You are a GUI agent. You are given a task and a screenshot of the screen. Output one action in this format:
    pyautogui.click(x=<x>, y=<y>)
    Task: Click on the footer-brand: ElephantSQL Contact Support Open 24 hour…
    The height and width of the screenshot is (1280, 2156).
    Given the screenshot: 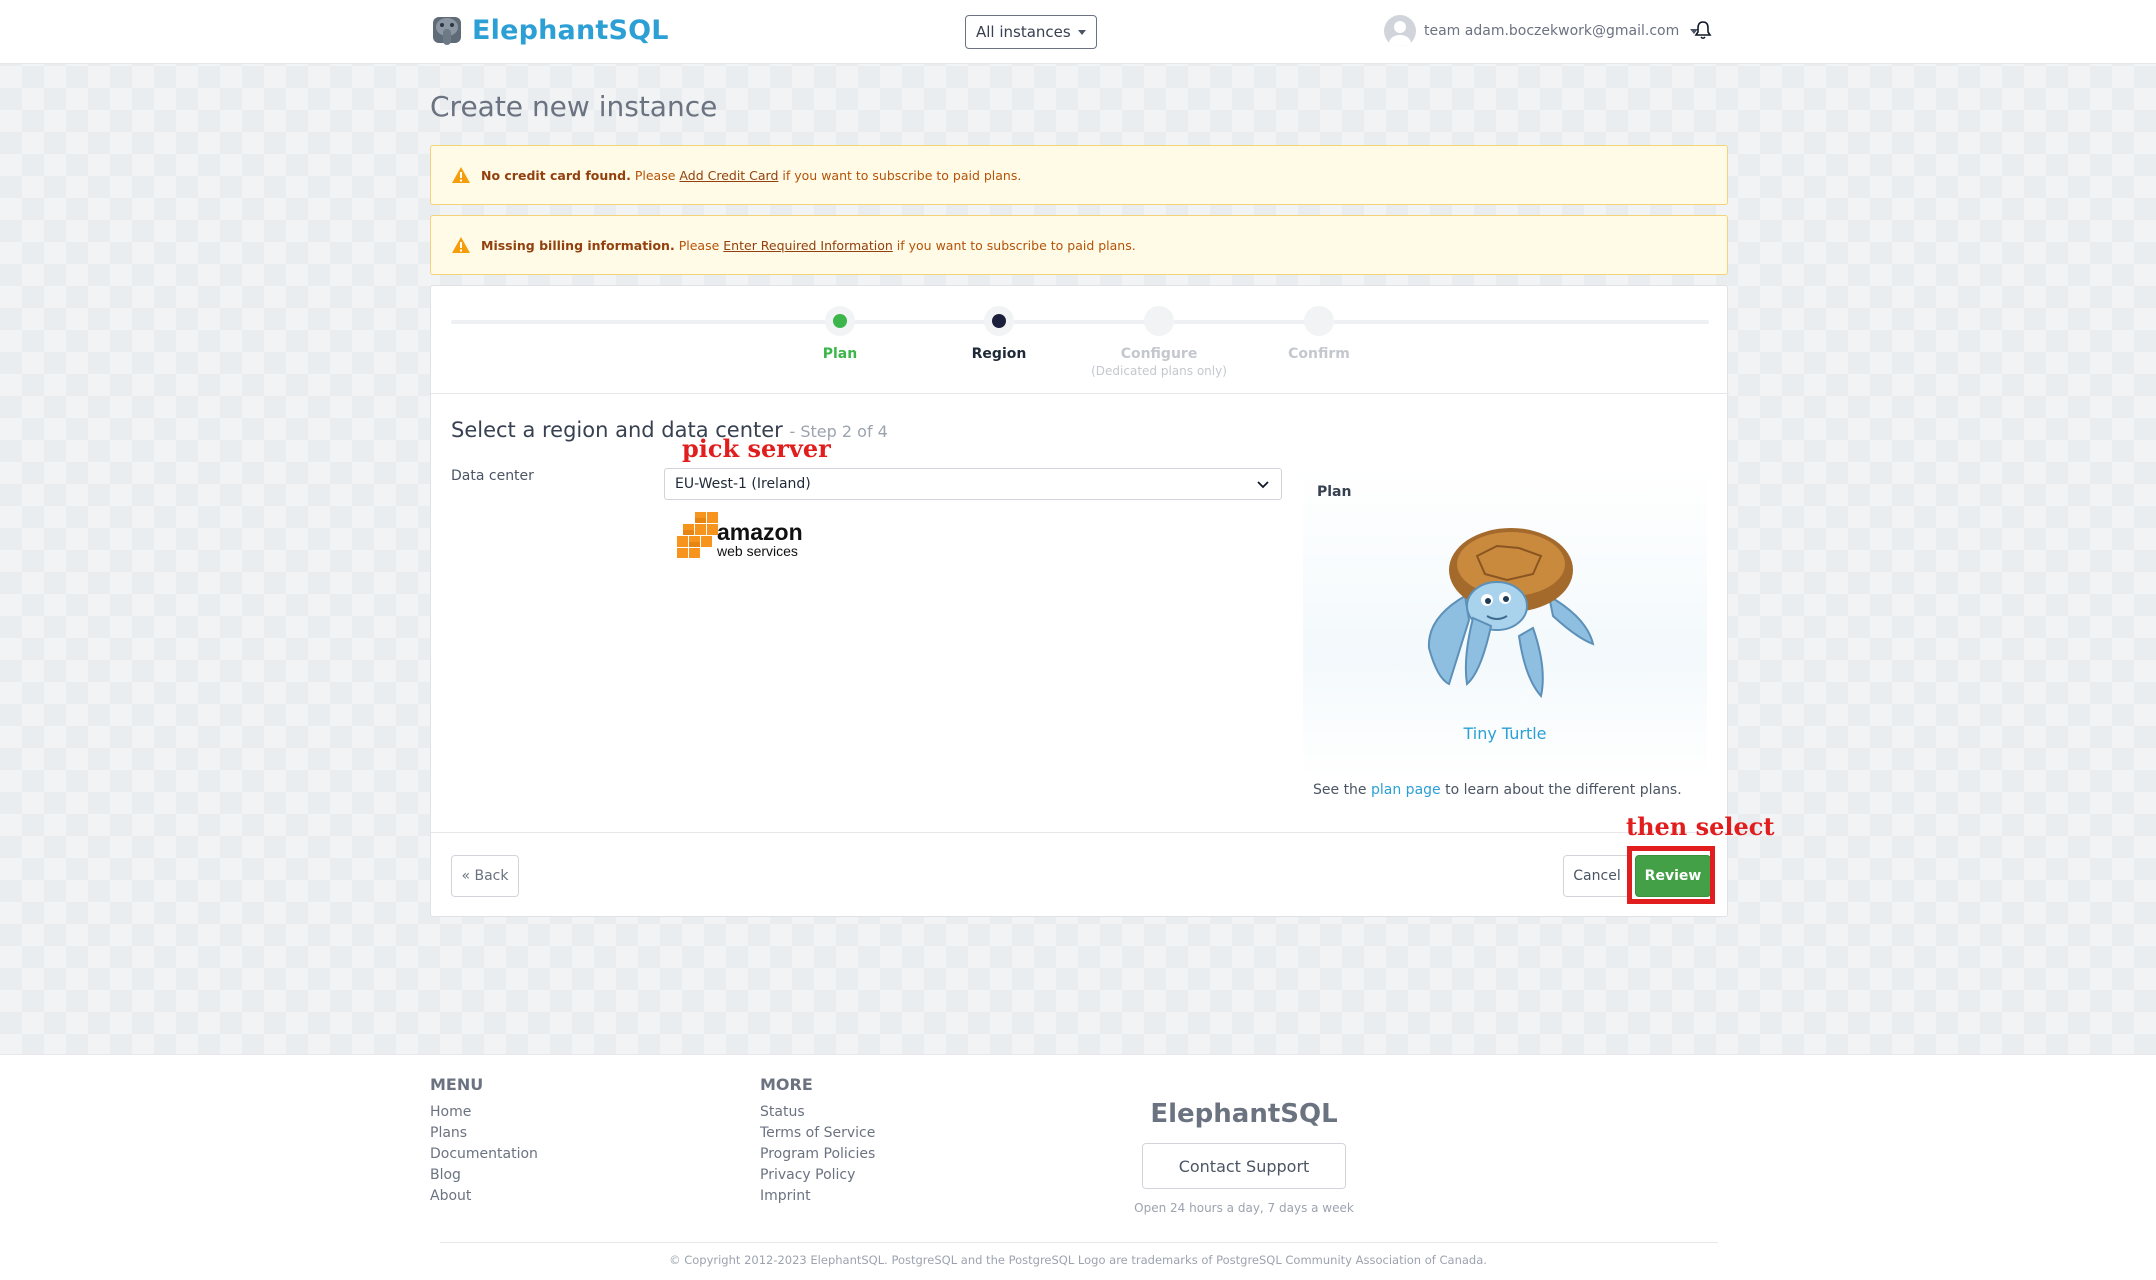 What is the action you would take?
    pyautogui.click(x=1244, y=1157)
    